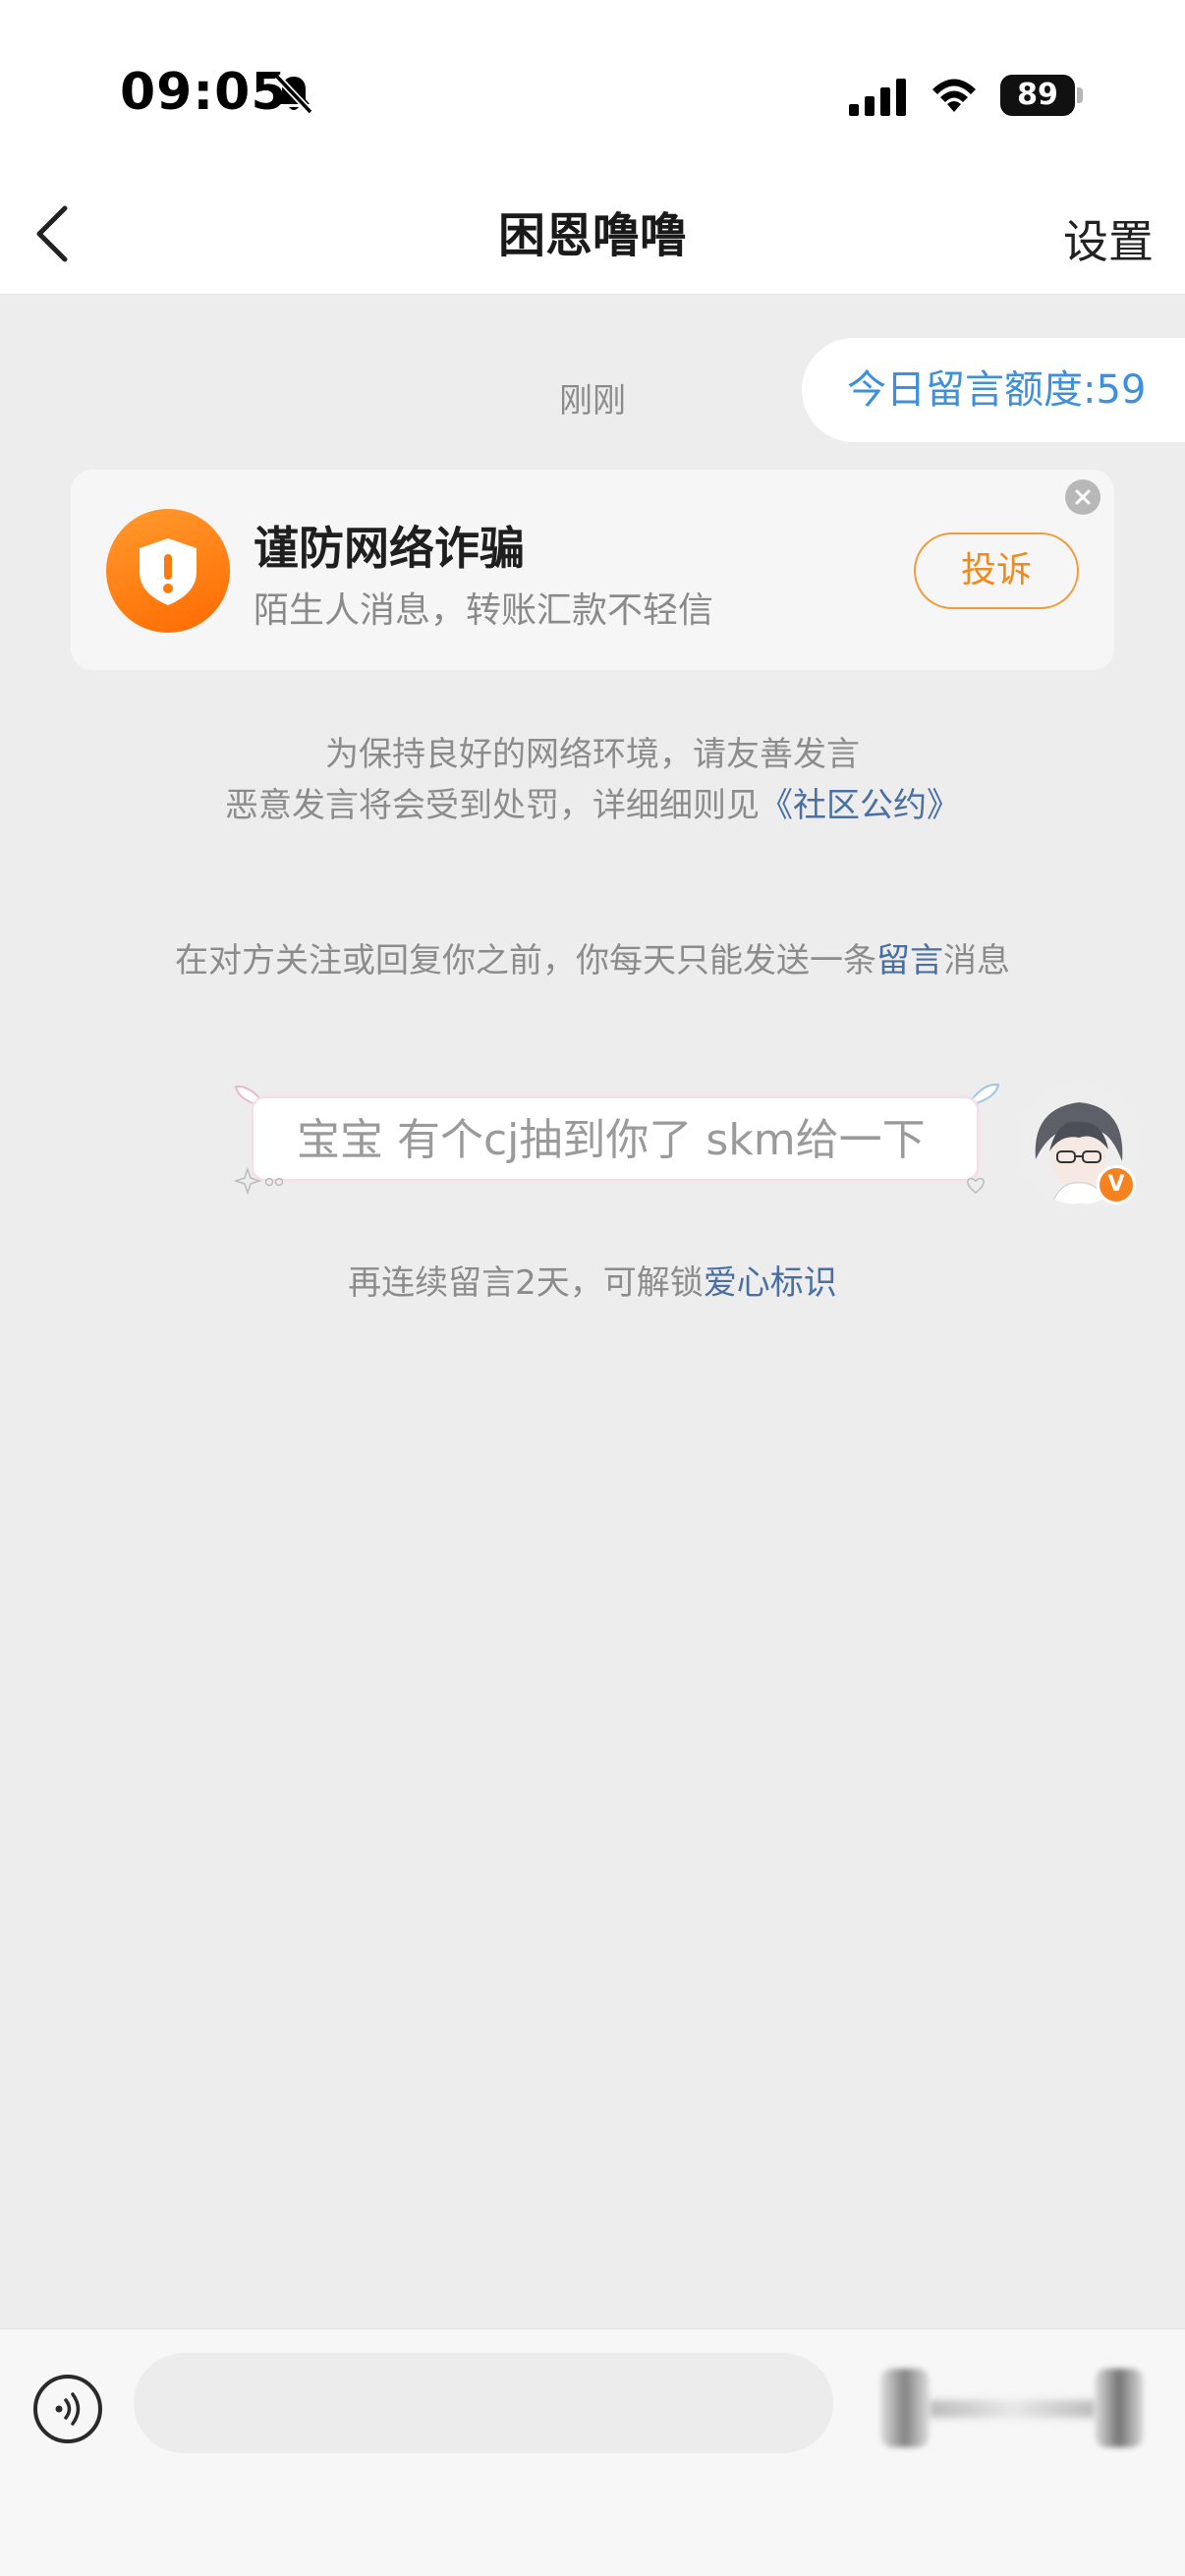 The height and width of the screenshot is (2576, 1185). Describe the element at coordinates (592, 235) in the screenshot. I see `page-title: 困恩噜噜` at that location.